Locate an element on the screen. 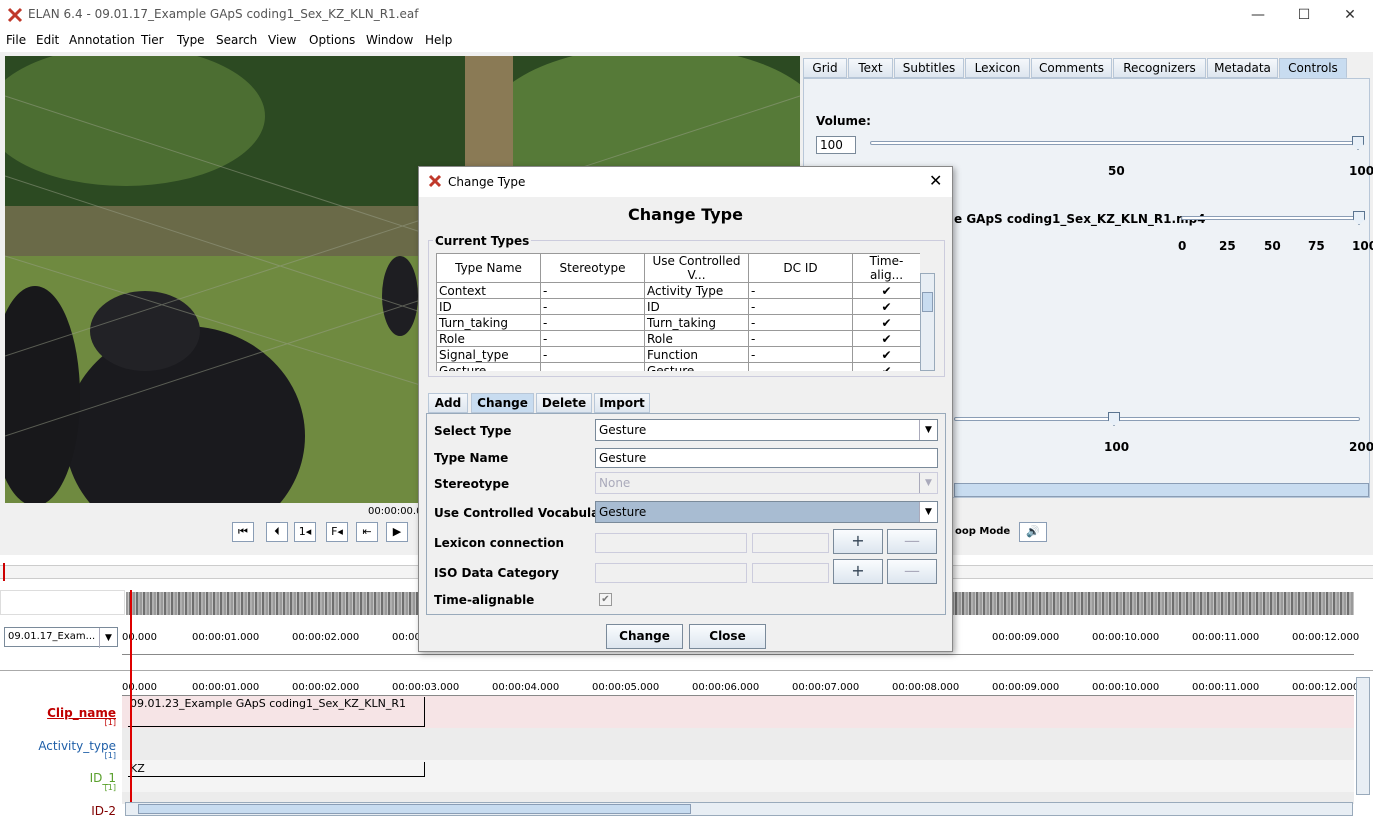 The width and height of the screenshot is (1373, 818). tab-controls: Controls is located at coordinates (1313, 68).